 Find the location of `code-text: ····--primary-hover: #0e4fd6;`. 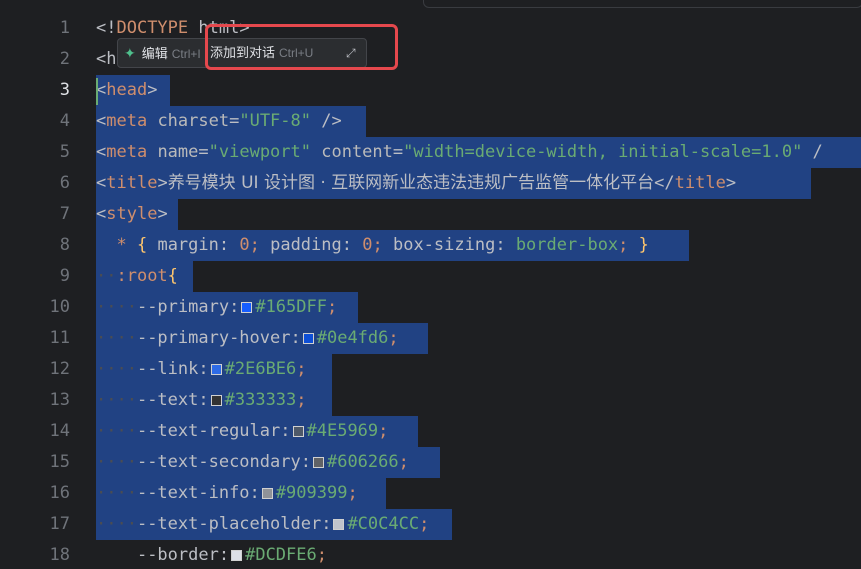

code-text: ····--primary-hover: #0e4fd6; is located at coordinates (247, 338).